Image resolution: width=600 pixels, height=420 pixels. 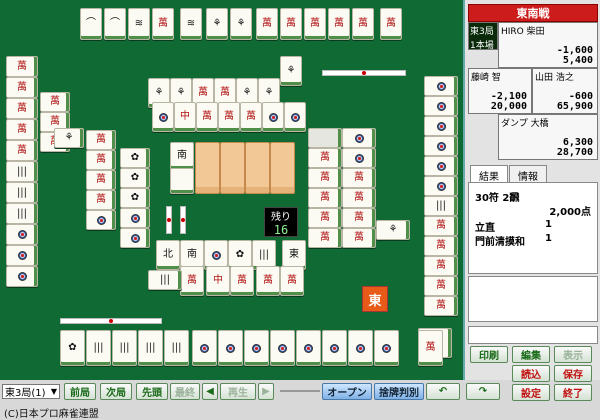 What do you see at coordinates (347, 391) in the screenshot?
I see `open-hands-button: オープン` at bounding box center [347, 391].